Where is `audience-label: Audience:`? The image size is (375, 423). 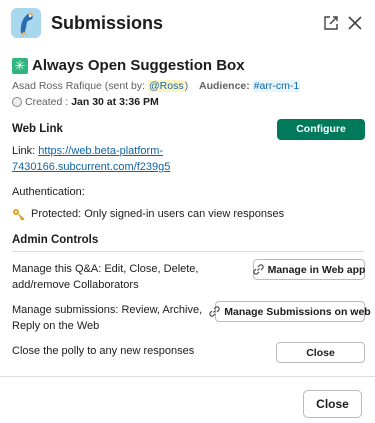
audience-label: Audience: is located at coordinates (224, 86).